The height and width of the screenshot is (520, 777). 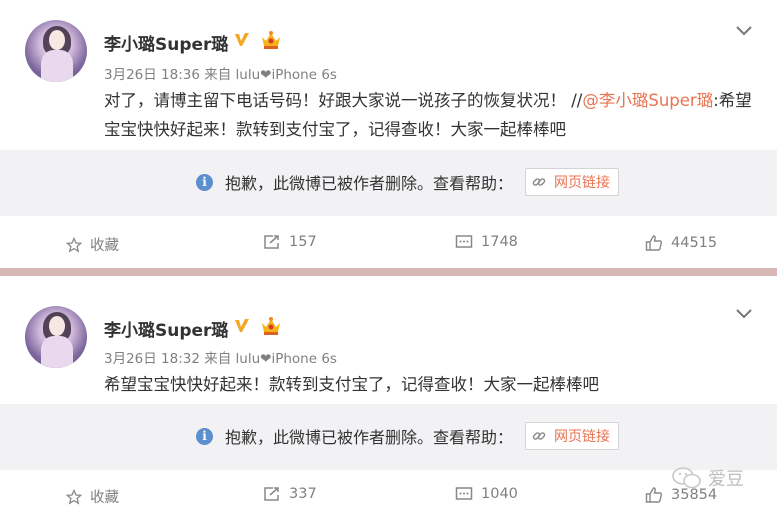 What do you see at coordinates (499, 494) in the screenshot?
I see `comment-count: 1040` at bounding box center [499, 494].